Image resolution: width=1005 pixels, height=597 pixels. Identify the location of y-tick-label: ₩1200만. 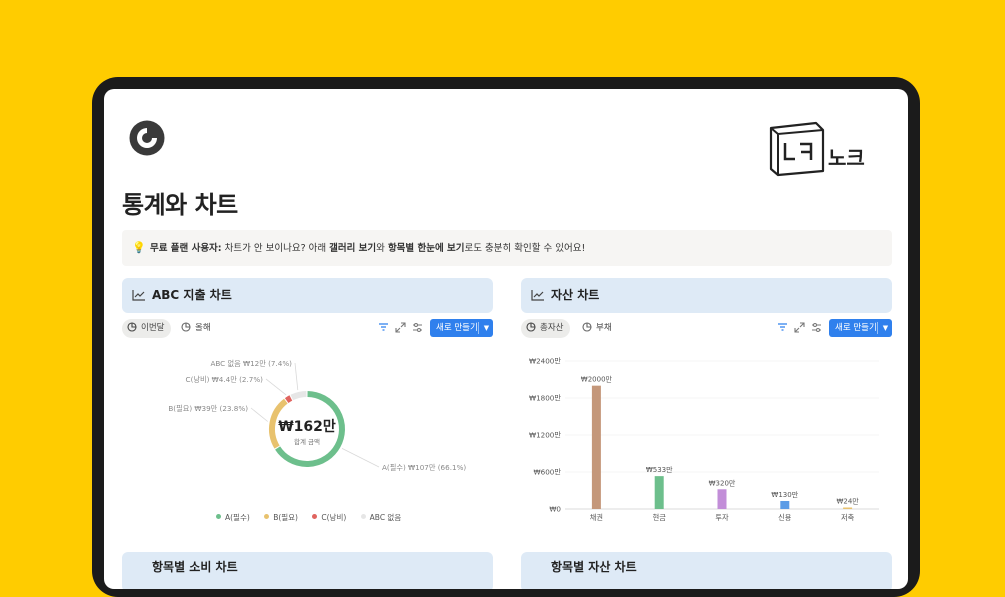
(545, 435).